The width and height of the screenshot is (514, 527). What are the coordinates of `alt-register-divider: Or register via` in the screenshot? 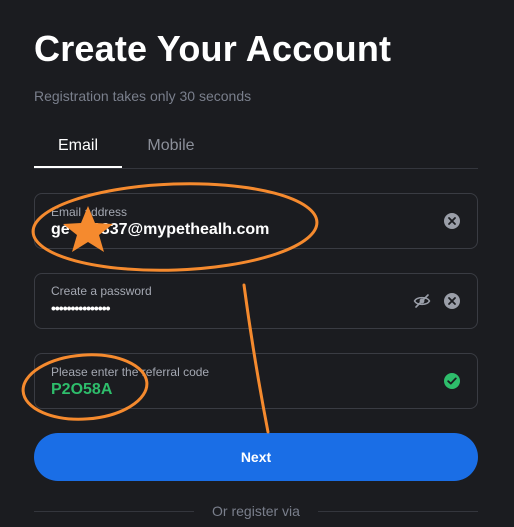 It's located at (256, 512).